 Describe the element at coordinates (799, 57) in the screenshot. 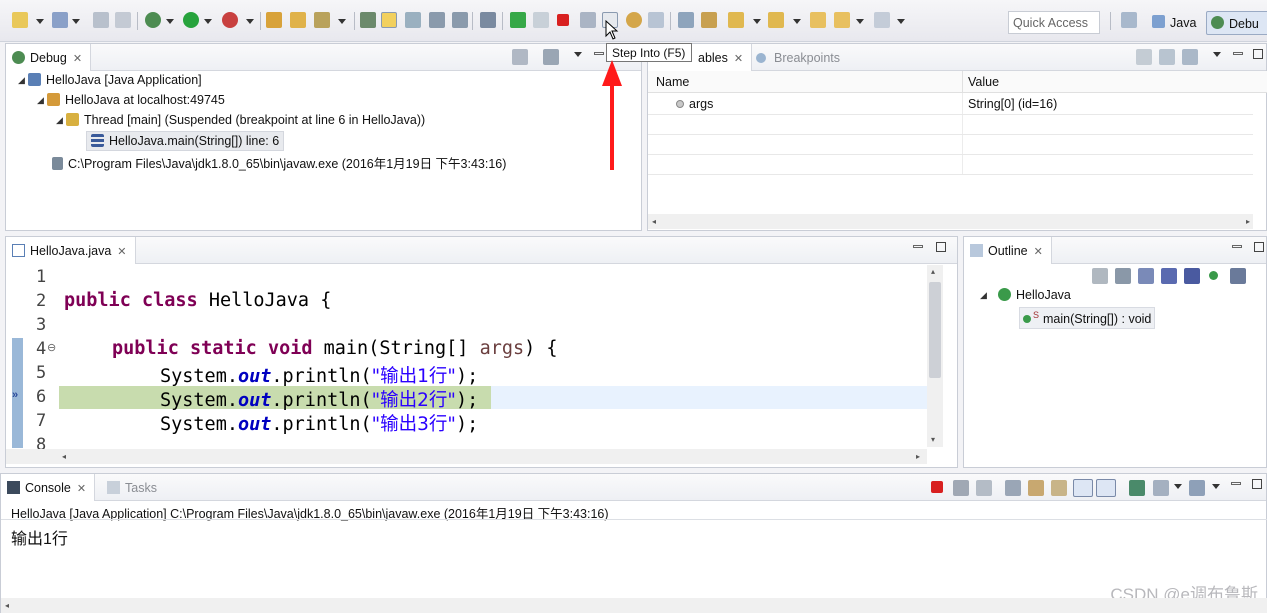

I see `tab-breakpoints: Breakpoints` at that location.